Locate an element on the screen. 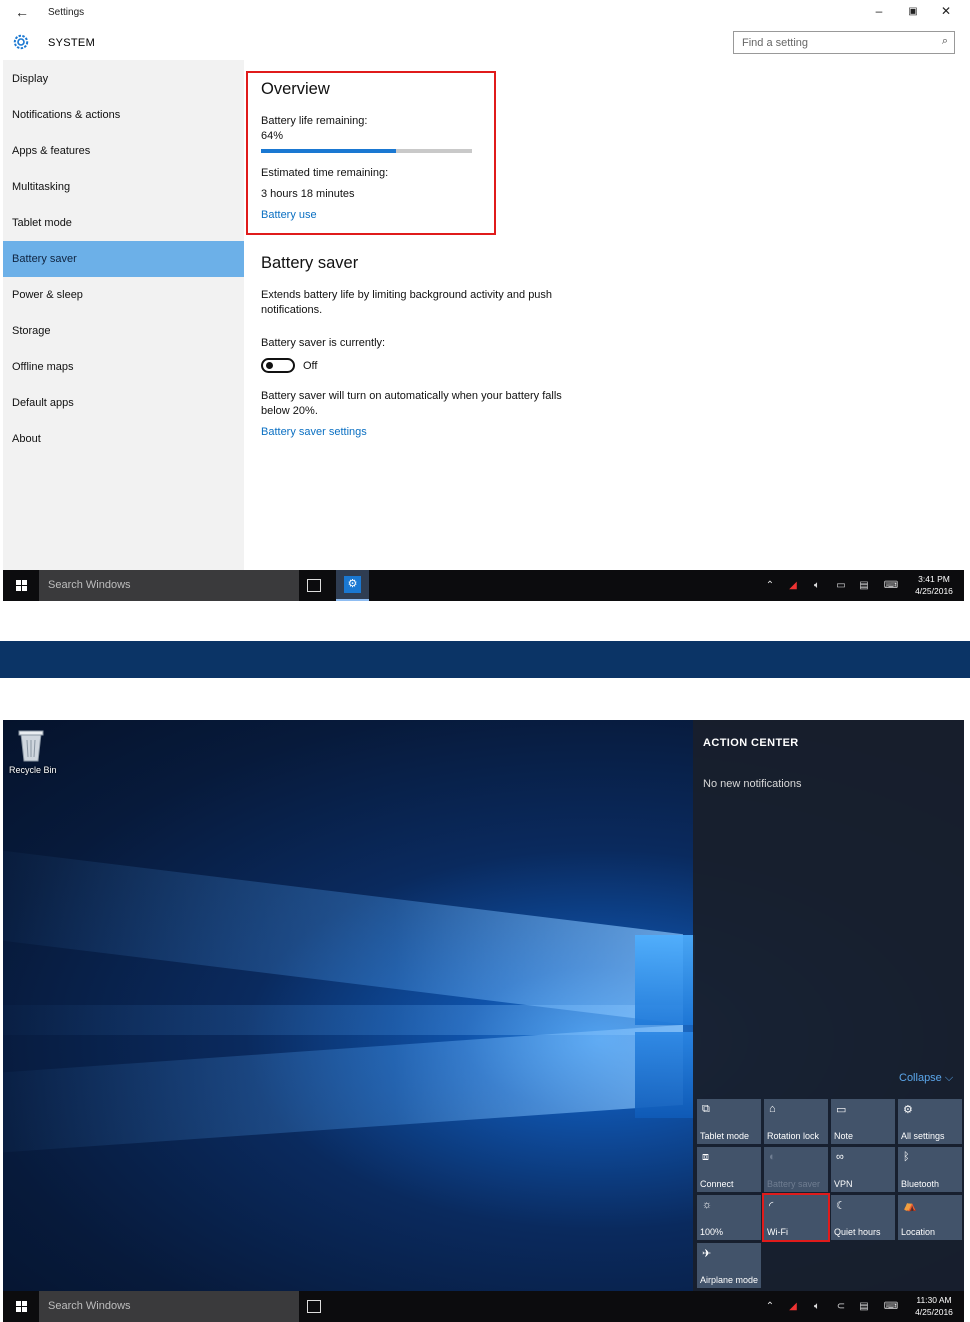  sidebar-item-power-sleep: Power & sleep is located at coordinates (123, 295).